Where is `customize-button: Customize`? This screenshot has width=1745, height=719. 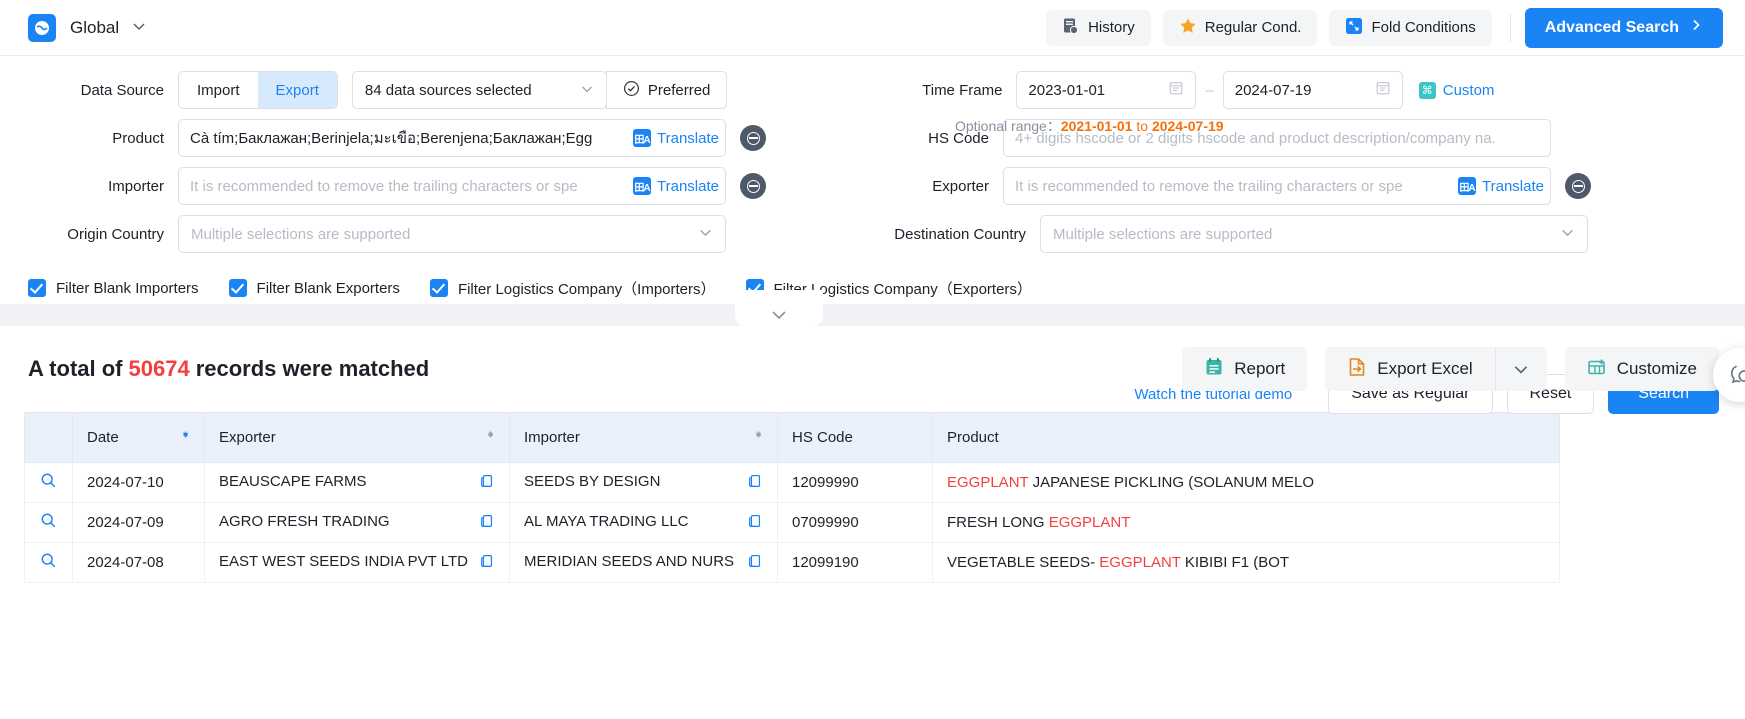
customize-button: Customize is located at coordinates (1641, 369).